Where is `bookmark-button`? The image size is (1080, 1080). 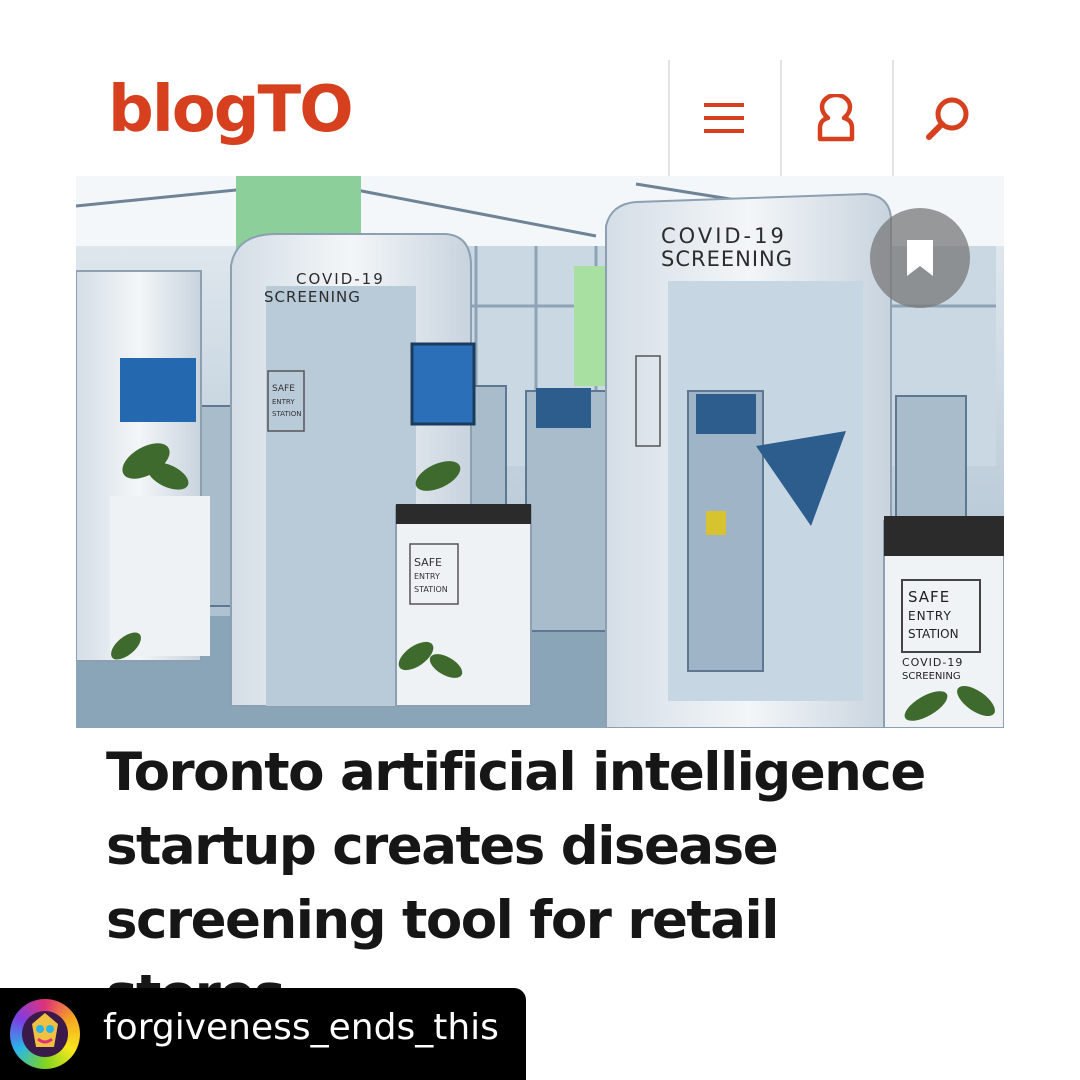 bookmark-button is located at coordinates (920, 258).